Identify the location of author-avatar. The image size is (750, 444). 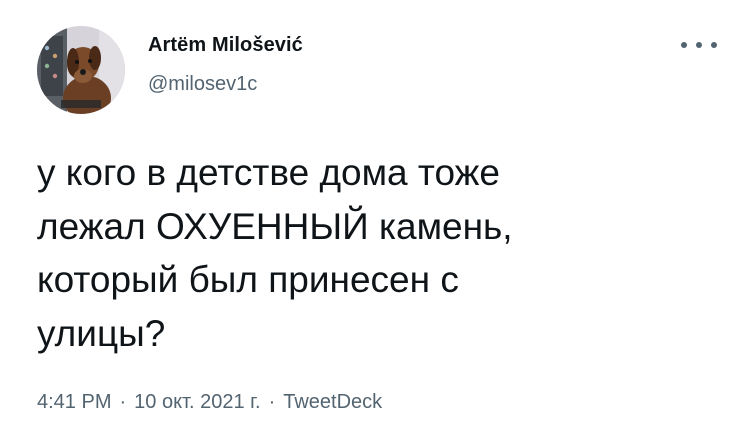
(81, 70).